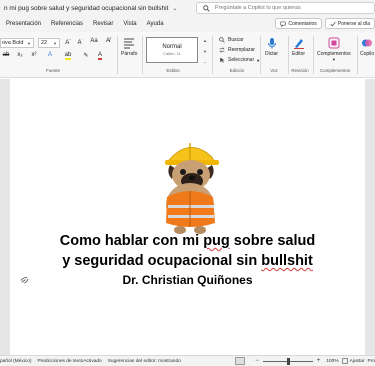  What do you see at coordinates (353, 23) in the screenshot?
I see `catch-up-label: Ponerse al día` at bounding box center [353, 23].